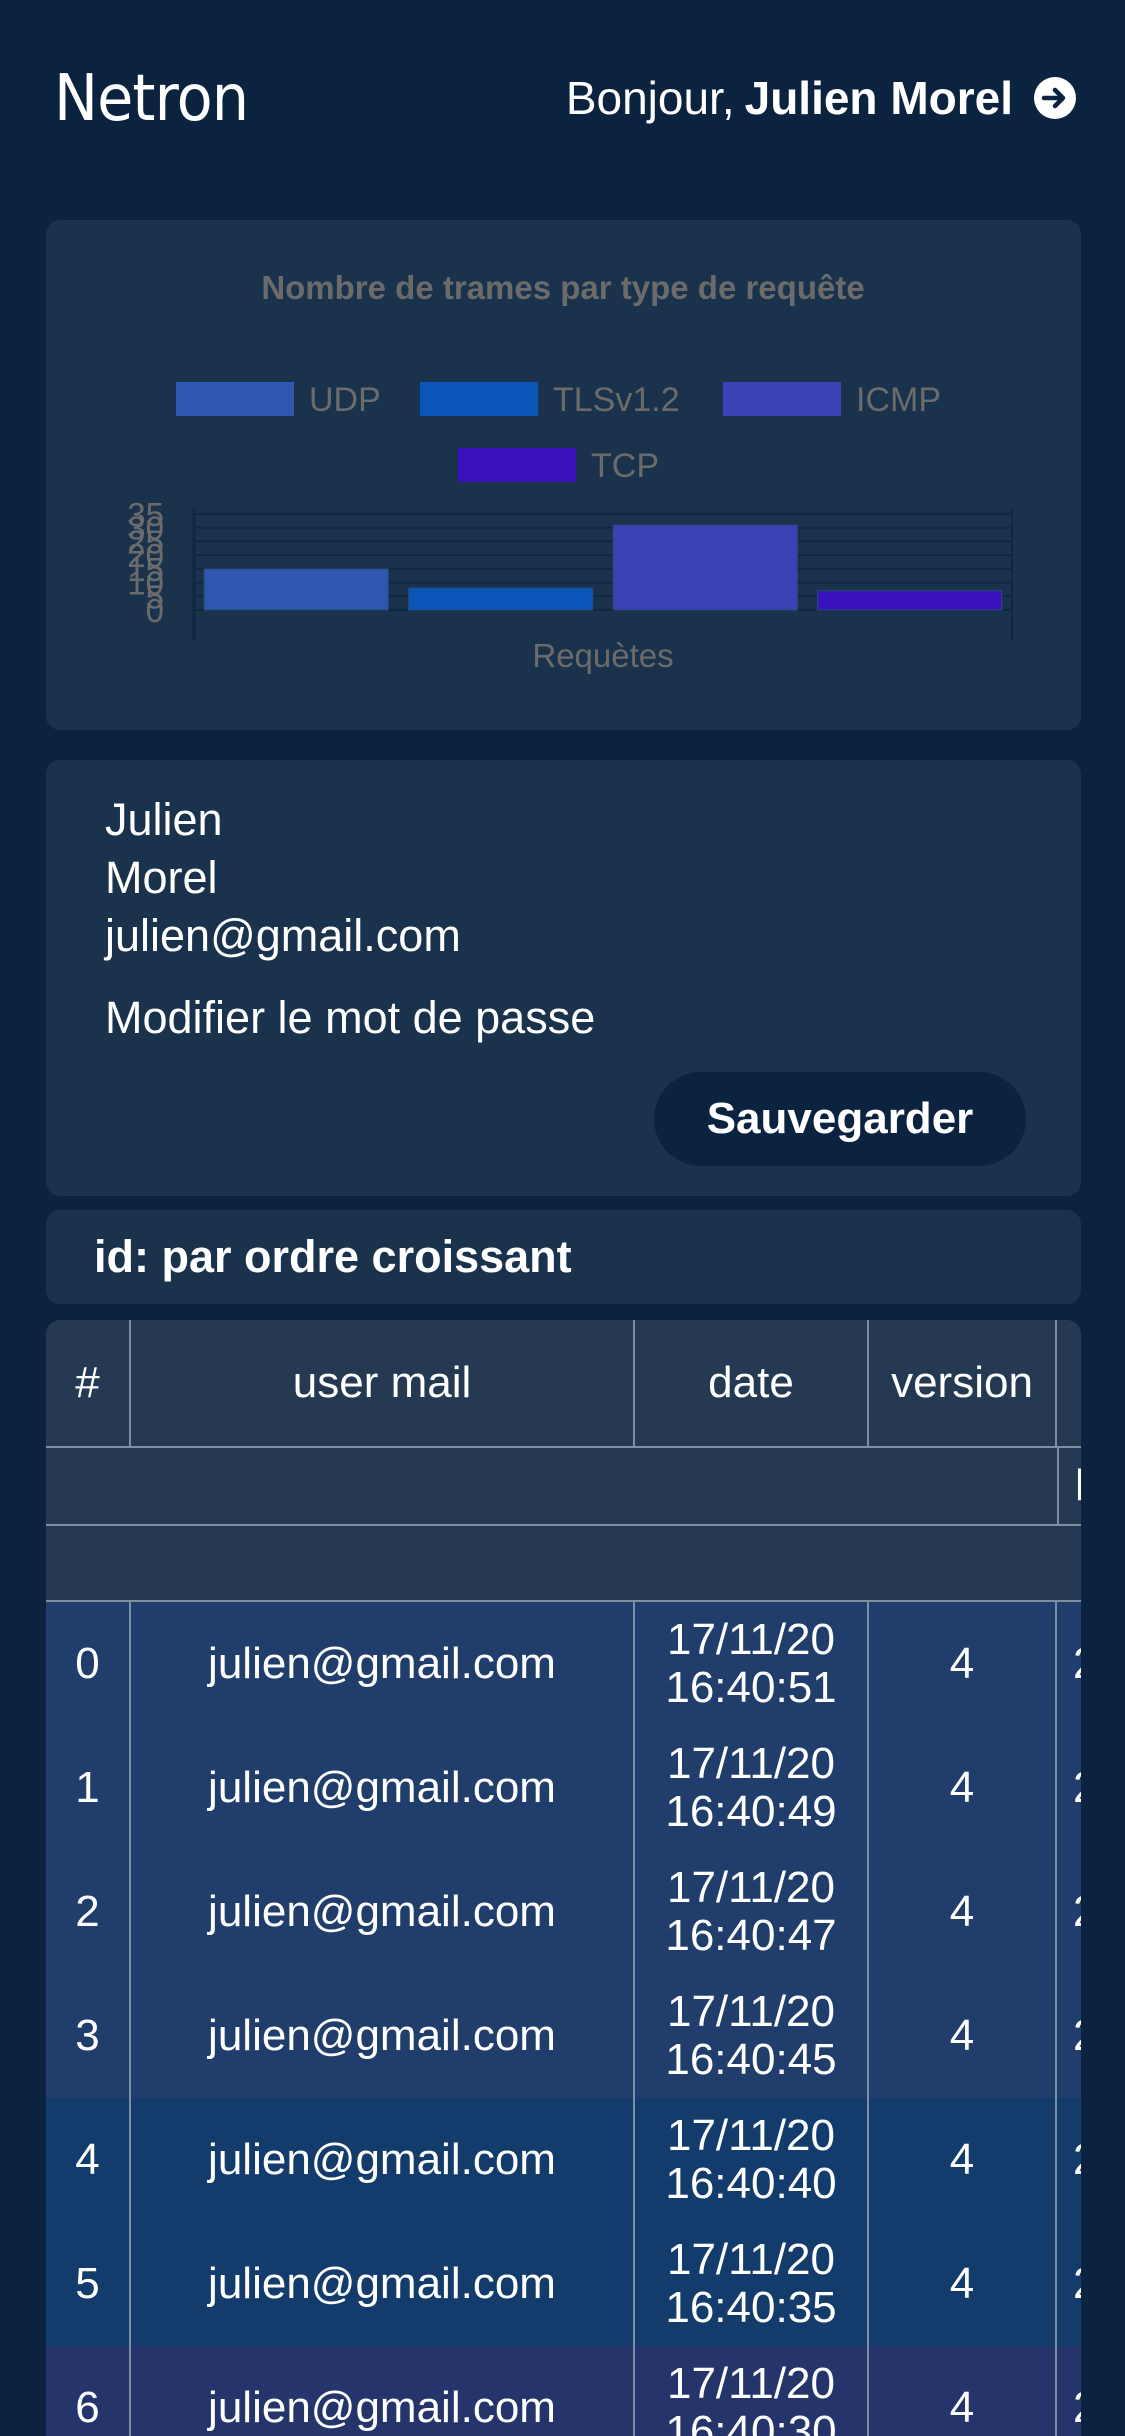 The image size is (1125, 2436). Describe the element at coordinates (563, 1485) in the screenshot. I see `table-subheader-row: len` at that location.